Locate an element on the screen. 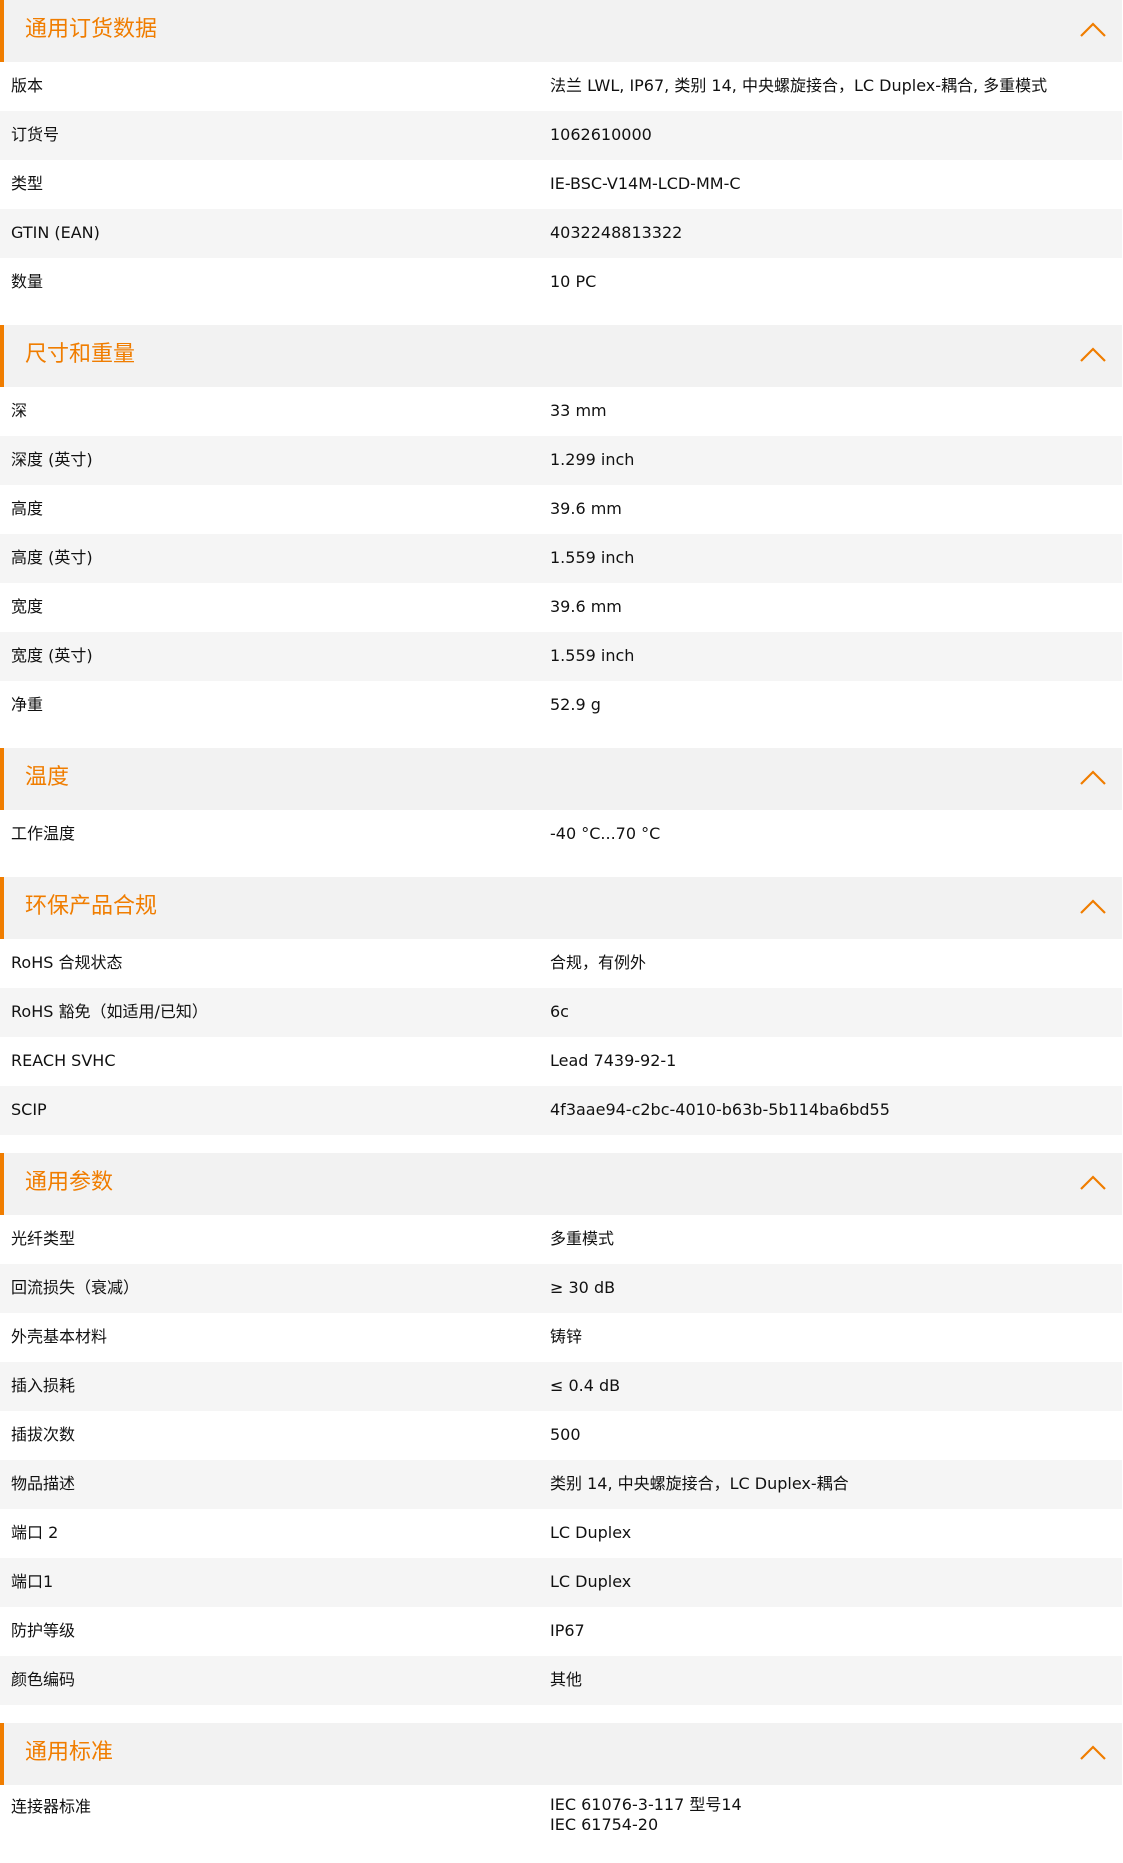 The height and width of the screenshot is (1863, 1123). section-title: 温度 is located at coordinates (47, 777).